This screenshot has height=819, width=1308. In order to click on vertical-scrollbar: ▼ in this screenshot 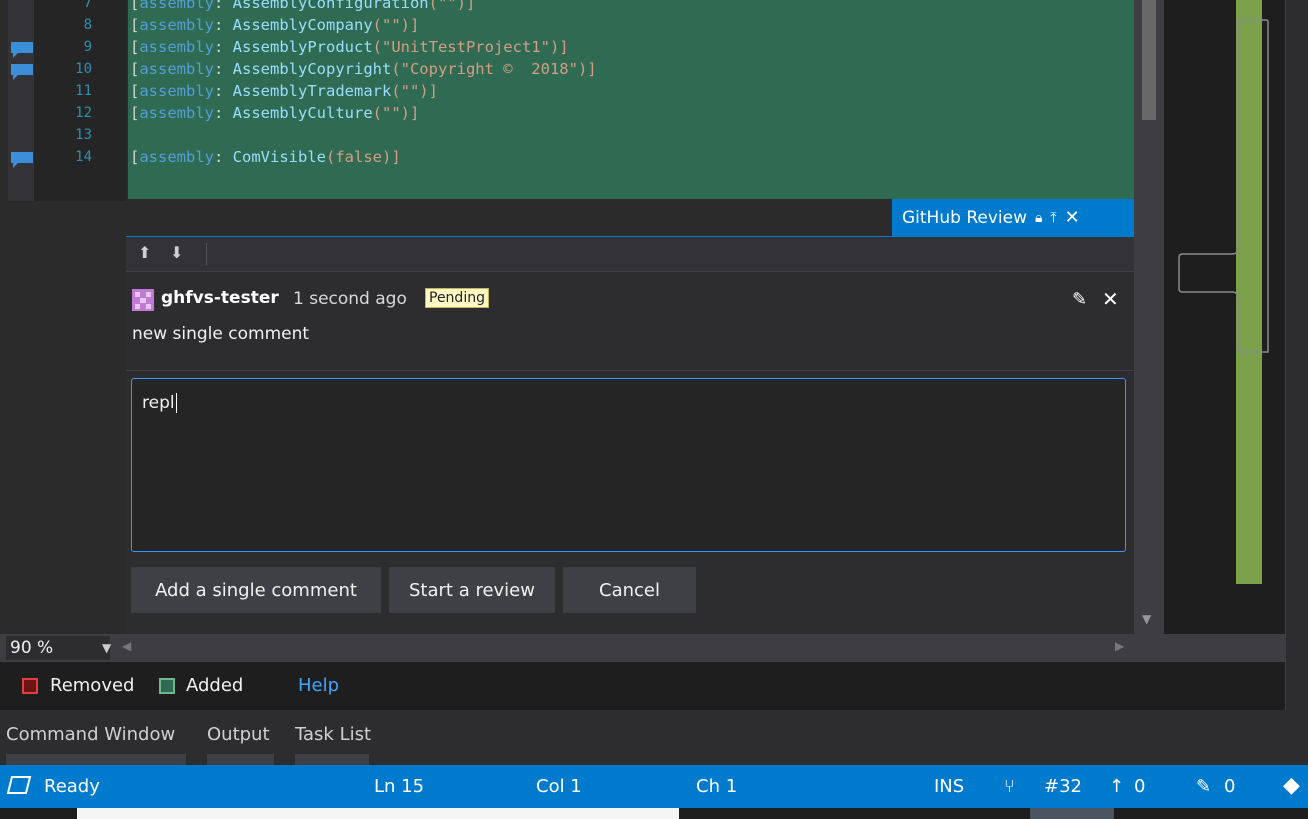, I will do `click(1149, 317)`.